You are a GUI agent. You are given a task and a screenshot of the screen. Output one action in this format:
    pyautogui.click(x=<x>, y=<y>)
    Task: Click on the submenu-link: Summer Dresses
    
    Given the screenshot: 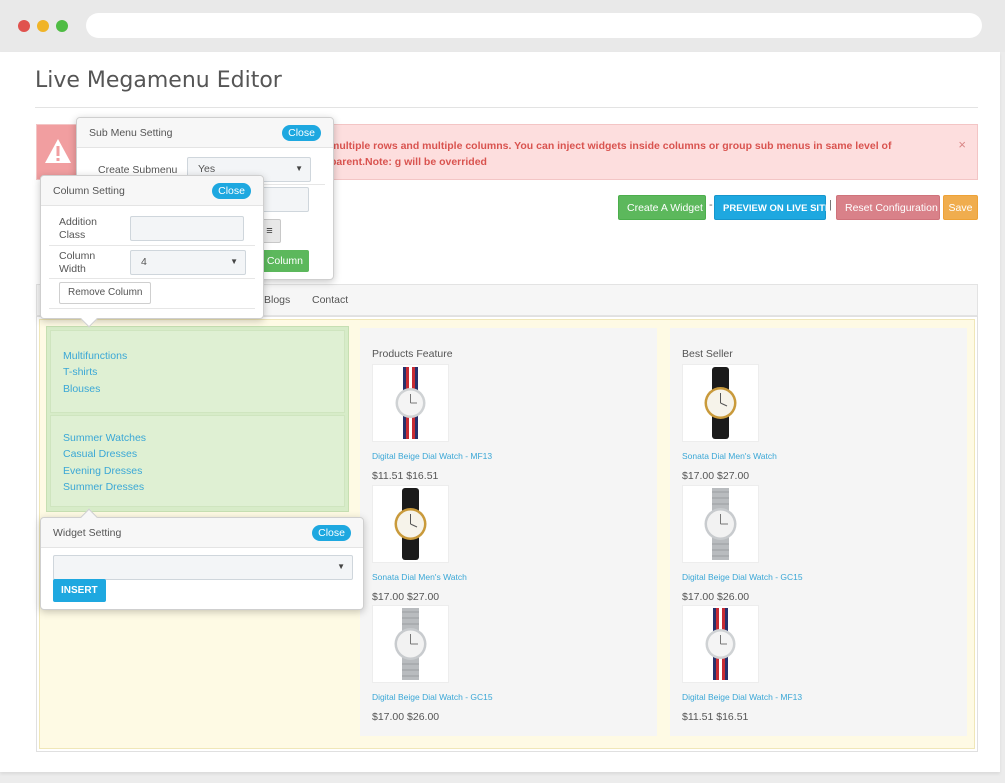 What is the action you would take?
    pyautogui.click(x=104, y=487)
    